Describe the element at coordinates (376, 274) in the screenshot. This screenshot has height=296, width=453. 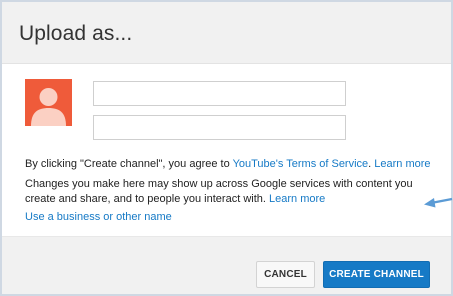
I see `create-channel-button: CREATE CHANNEL` at that location.